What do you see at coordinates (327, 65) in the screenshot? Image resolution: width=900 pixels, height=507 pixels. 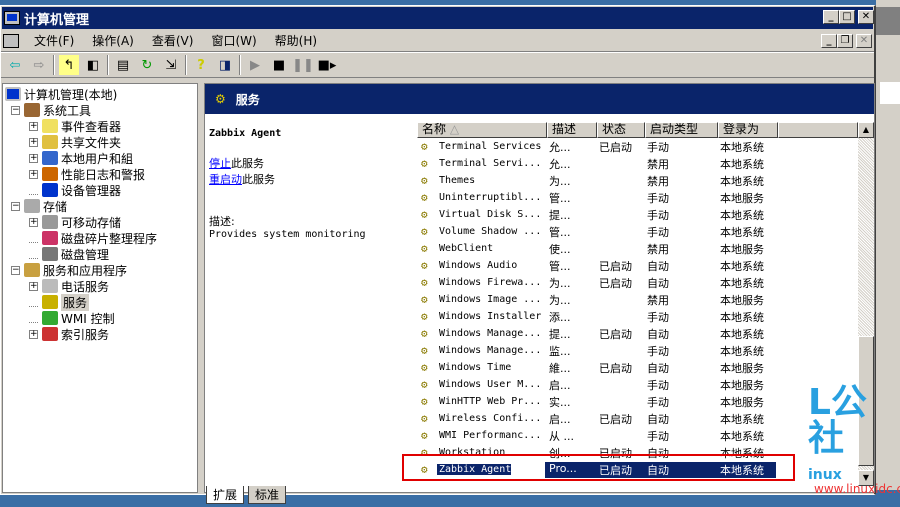 I see `restart-service-icon: ■▸` at bounding box center [327, 65].